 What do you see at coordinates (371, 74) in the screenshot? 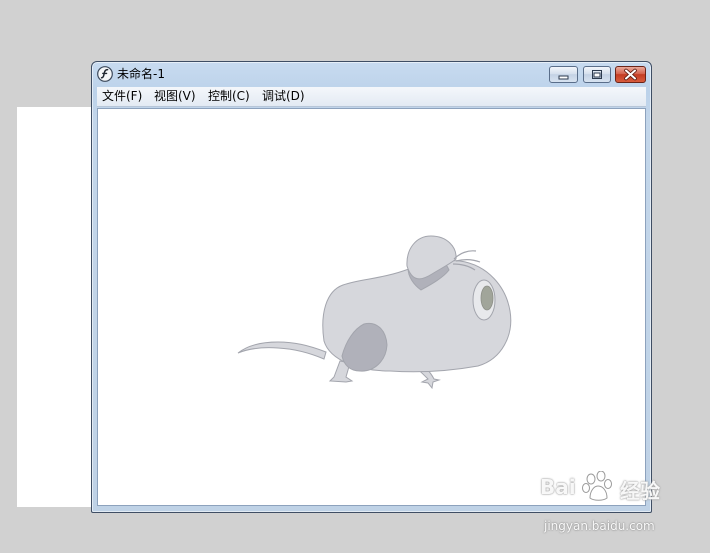
I see `title-bar: 未命名-1` at bounding box center [371, 74].